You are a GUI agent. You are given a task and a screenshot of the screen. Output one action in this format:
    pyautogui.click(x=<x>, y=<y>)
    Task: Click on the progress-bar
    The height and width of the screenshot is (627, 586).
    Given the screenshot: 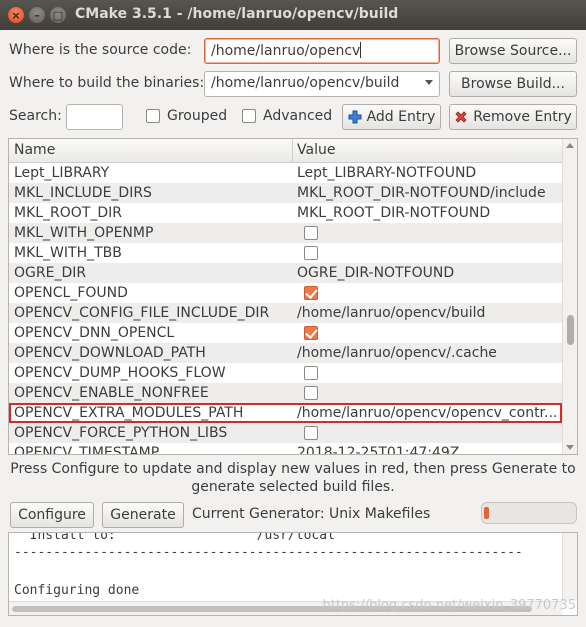 What is the action you would take?
    pyautogui.click(x=529, y=513)
    